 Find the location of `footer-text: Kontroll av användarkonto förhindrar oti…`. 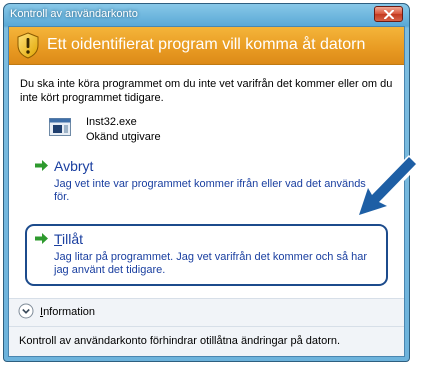

footer-text: Kontroll av användarkonto förhindrar oti… is located at coordinates (180, 341).